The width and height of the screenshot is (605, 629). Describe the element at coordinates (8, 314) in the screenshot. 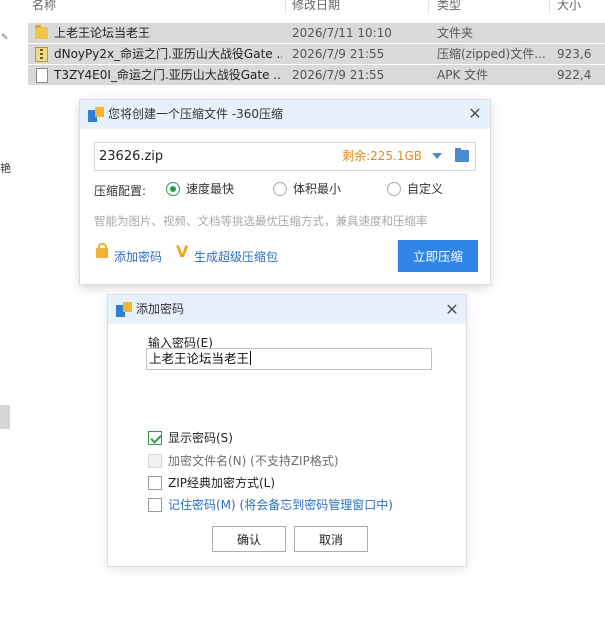

I see `left-navigation-edge: ✎ 艳` at that location.